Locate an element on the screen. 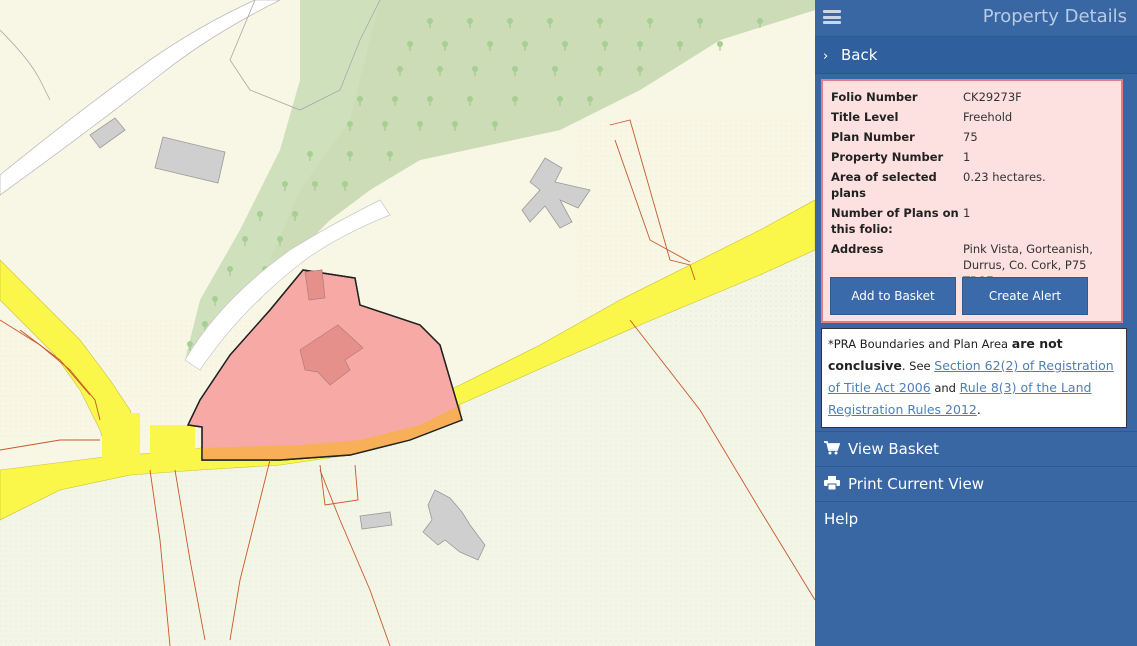 The height and width of the screenshot is (646, 1137). help-button: Help is located at coordinates (976, 518).